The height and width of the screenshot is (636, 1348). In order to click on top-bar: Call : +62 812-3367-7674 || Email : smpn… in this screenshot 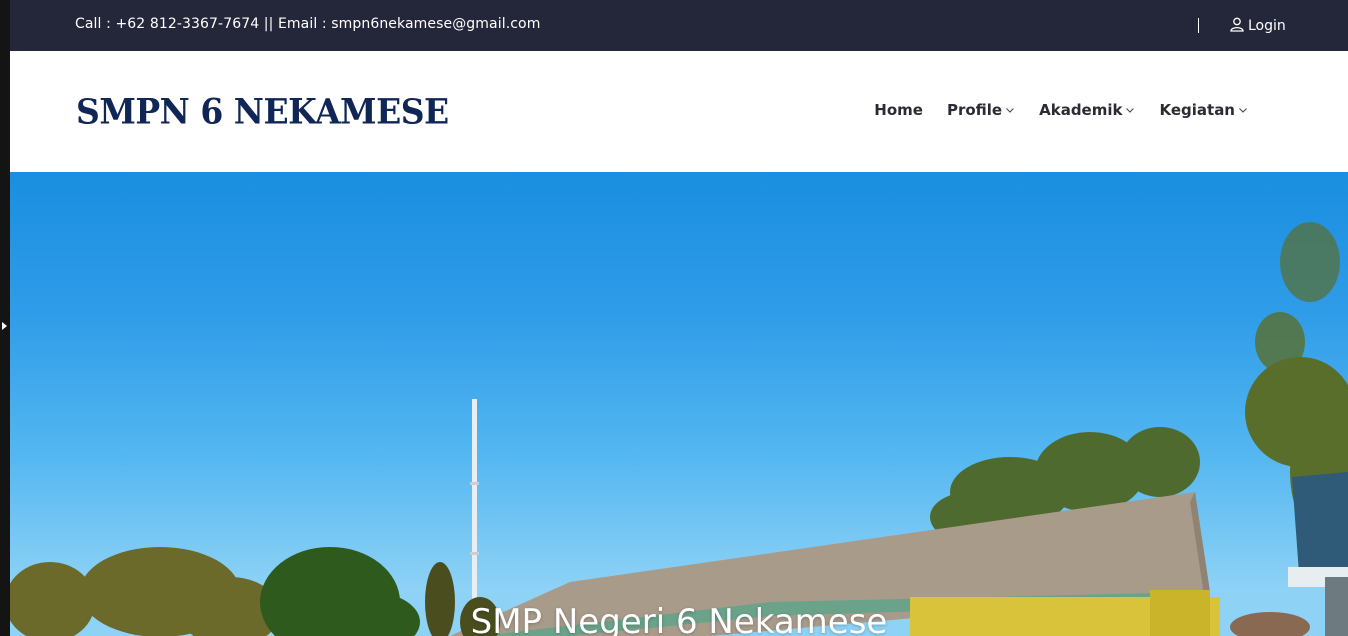, I will do `click(679, 25)`.